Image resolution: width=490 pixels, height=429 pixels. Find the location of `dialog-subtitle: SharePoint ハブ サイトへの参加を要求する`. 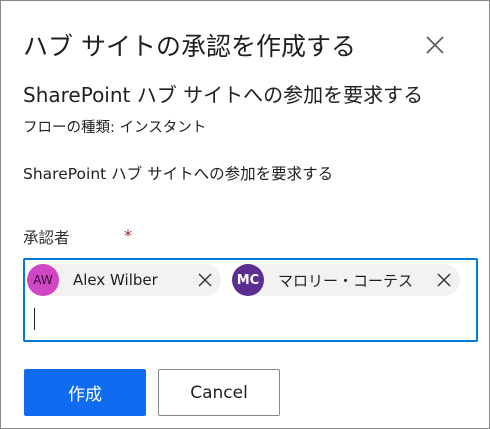

dialog-subtitle: SharePoint ハブ サイトへの参加を要求する is located at coordinates (223, 95).